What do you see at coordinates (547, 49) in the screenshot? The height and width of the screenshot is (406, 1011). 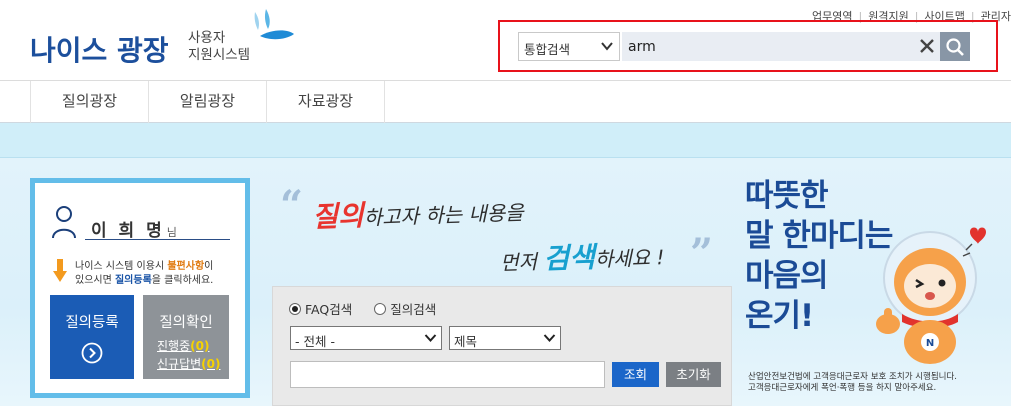 I see `search-scope-value: 통합검색` at bounding box center [547, 49].